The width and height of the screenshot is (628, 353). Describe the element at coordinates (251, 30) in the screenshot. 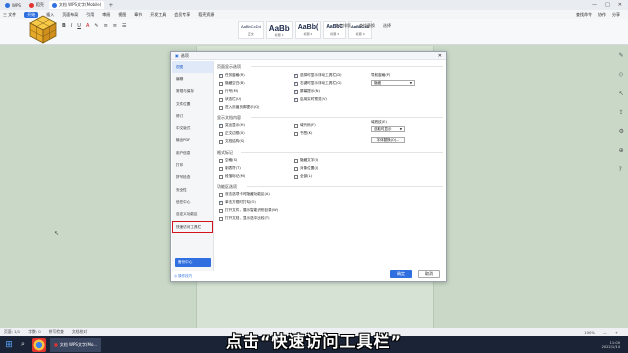

I see `style-normal: AaBbCcDd 正文` at that location.